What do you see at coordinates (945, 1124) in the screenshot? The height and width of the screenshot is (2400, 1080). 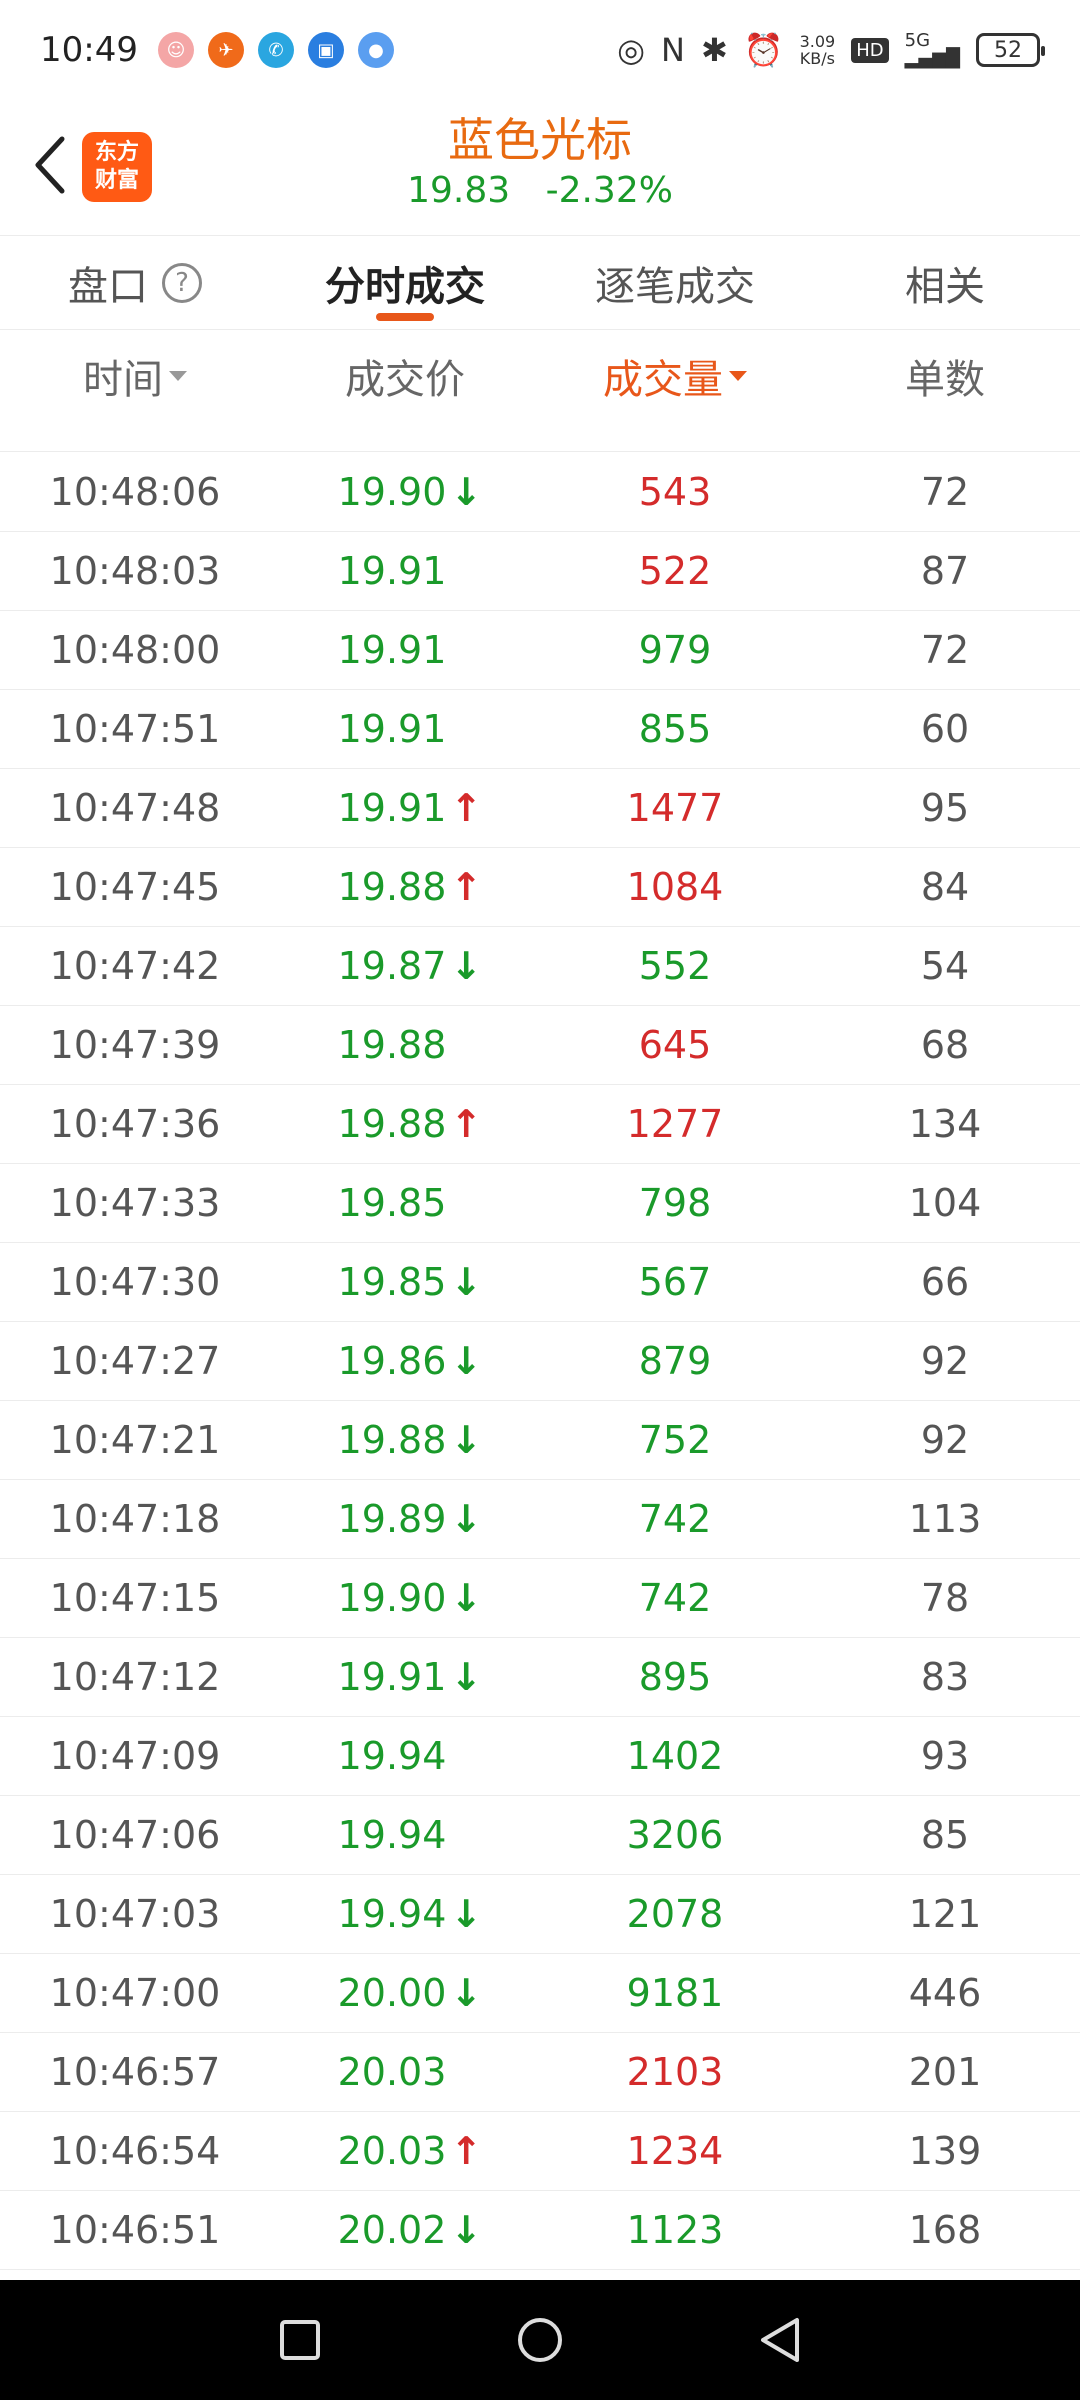 I see `trade-count: 134` at bounding box center [945, 1124].